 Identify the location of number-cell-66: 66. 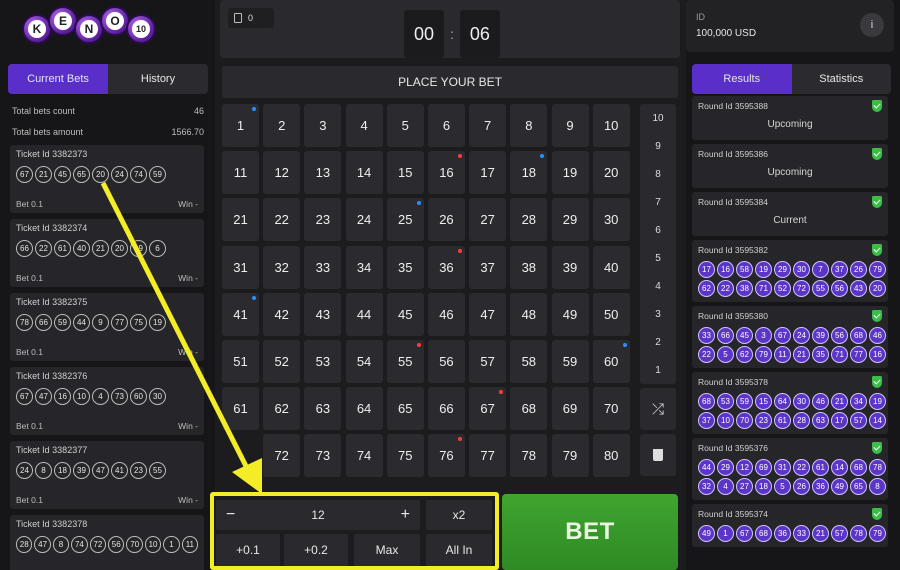
(446, 409).